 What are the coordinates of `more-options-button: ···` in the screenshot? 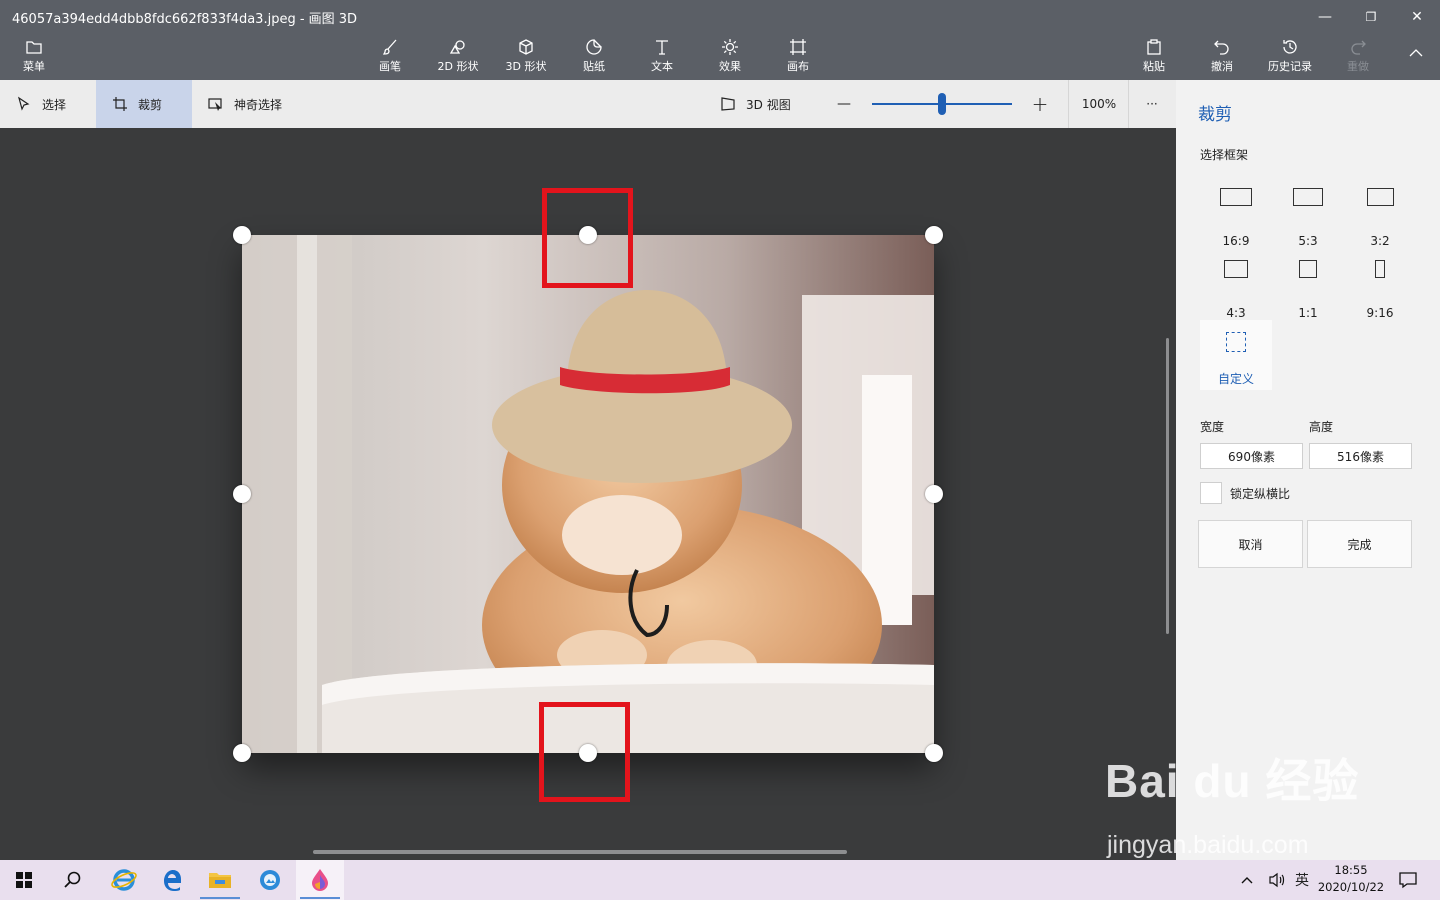 It's located at (1152, 104).